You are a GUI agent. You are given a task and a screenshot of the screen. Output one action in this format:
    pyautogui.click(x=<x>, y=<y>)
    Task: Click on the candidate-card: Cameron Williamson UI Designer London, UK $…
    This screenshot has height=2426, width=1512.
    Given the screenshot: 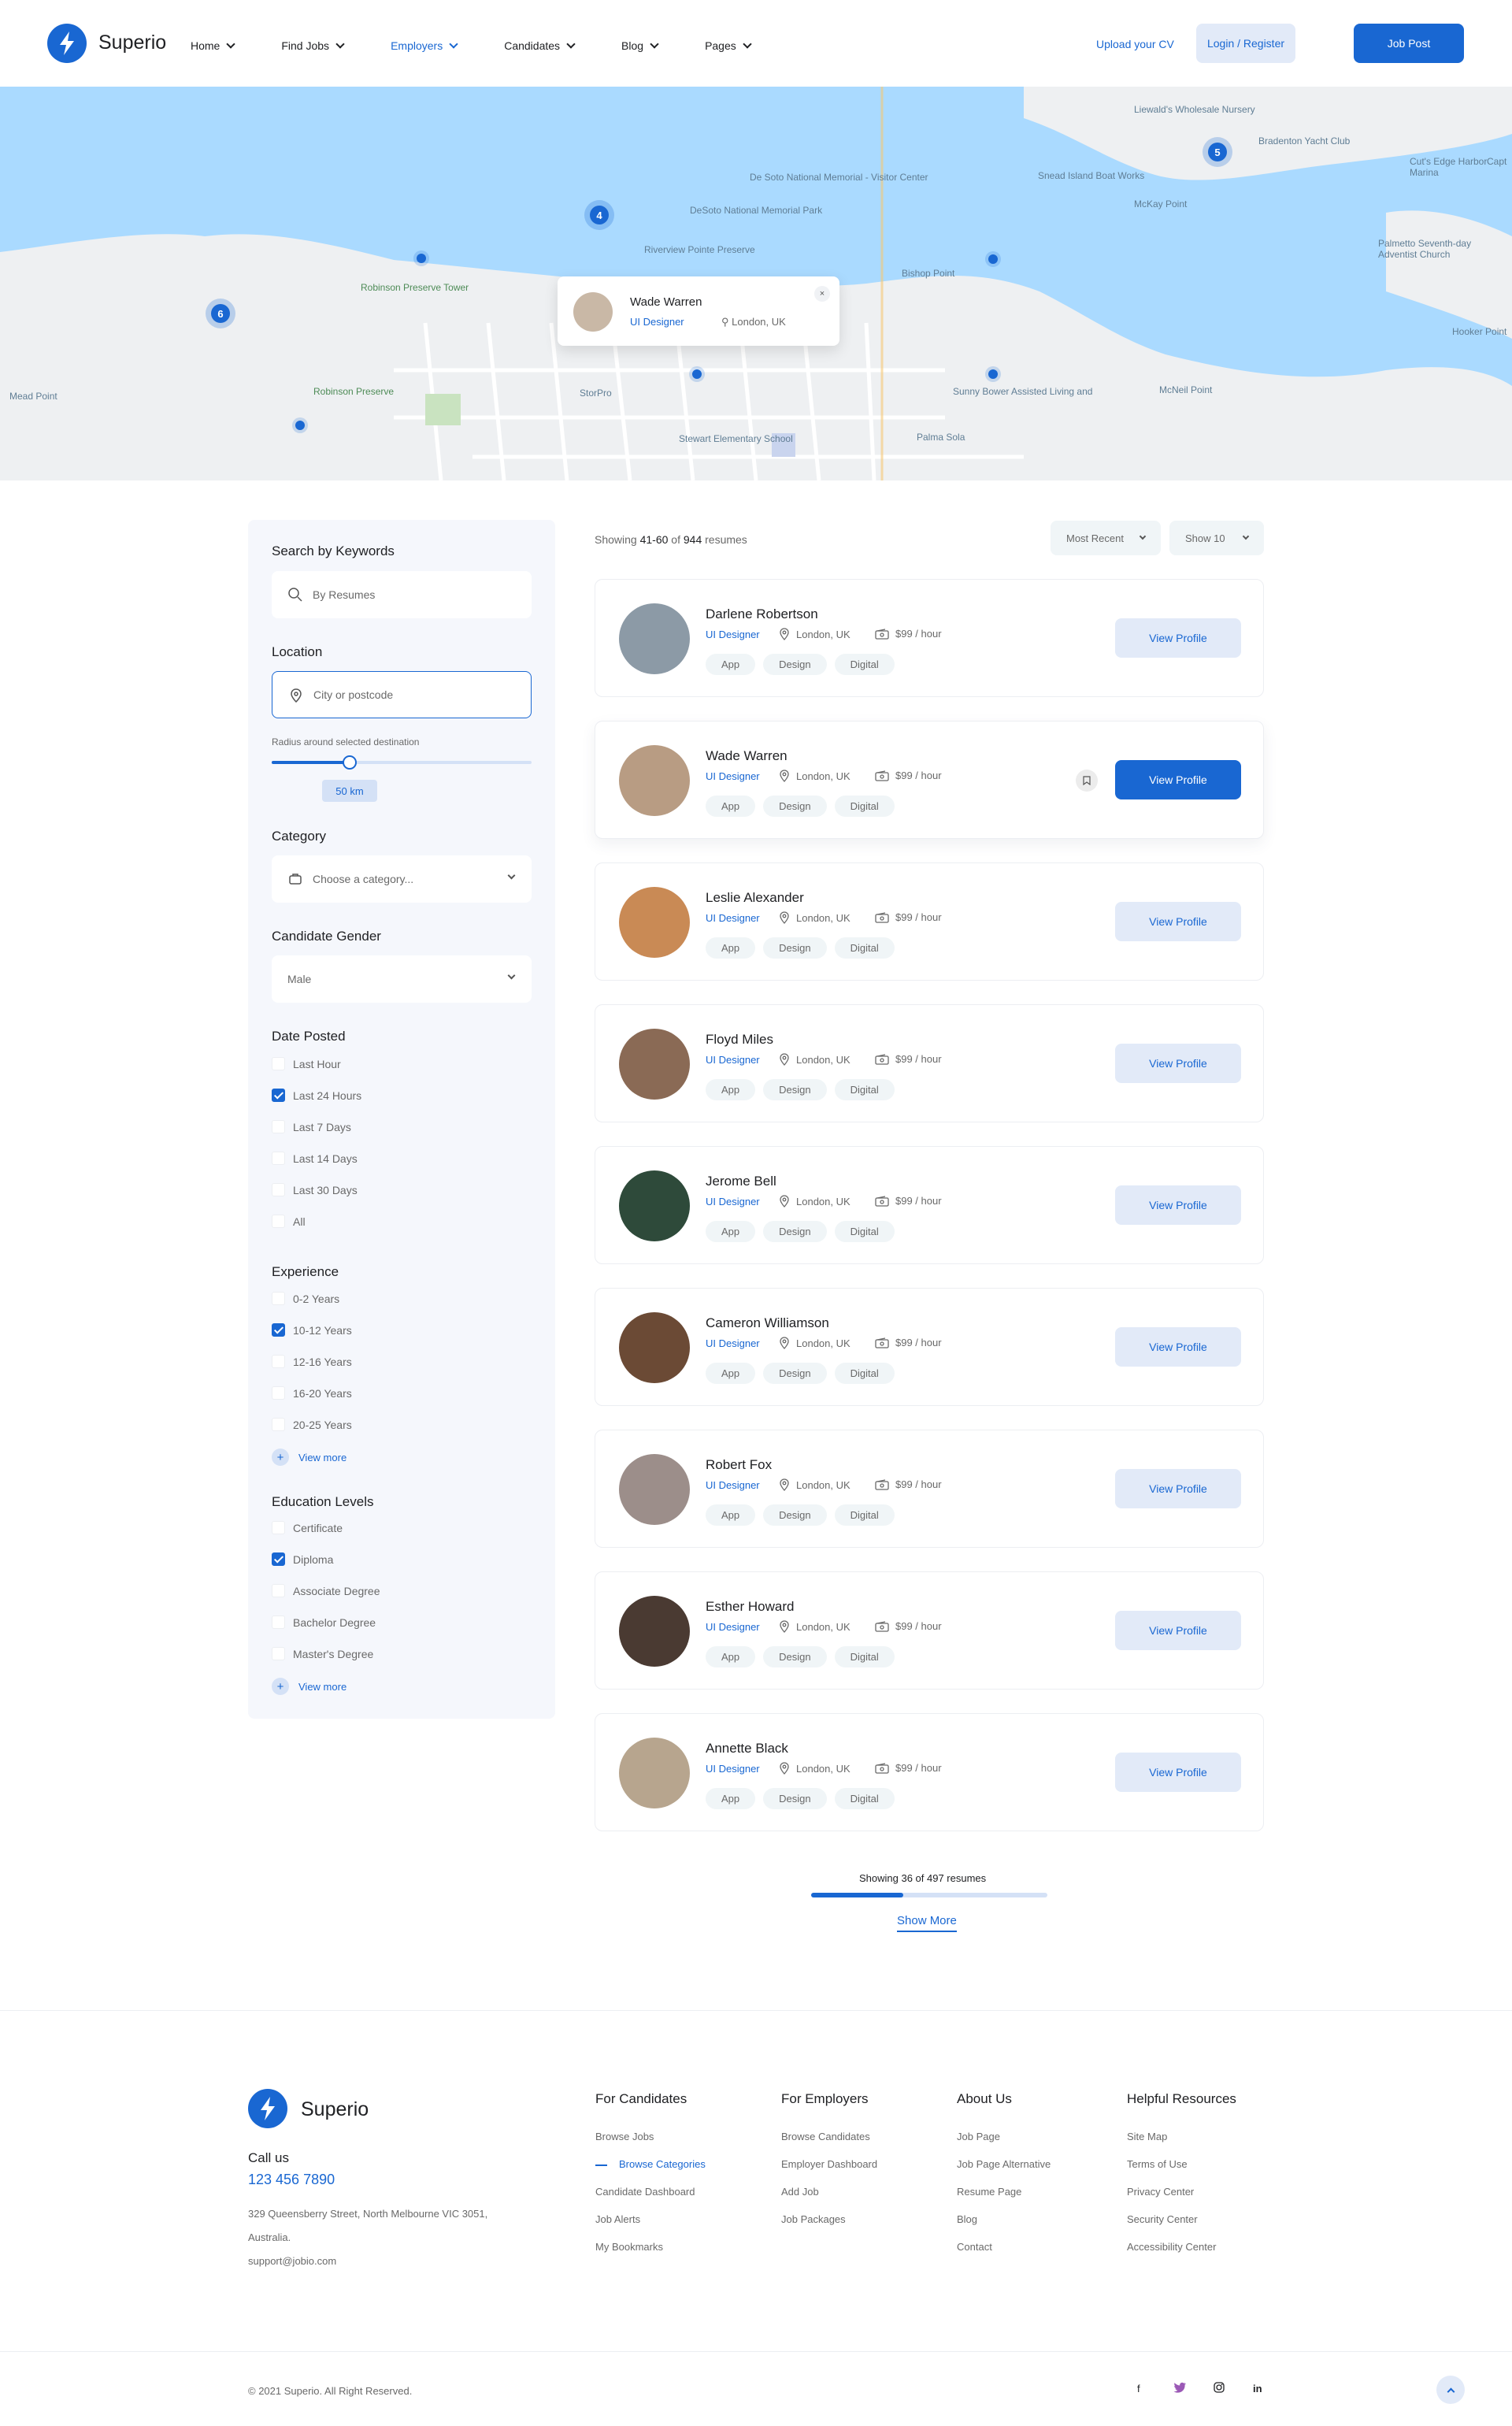 What is the action you would take?
    pyautogui.click(x=929, y=1347)
    